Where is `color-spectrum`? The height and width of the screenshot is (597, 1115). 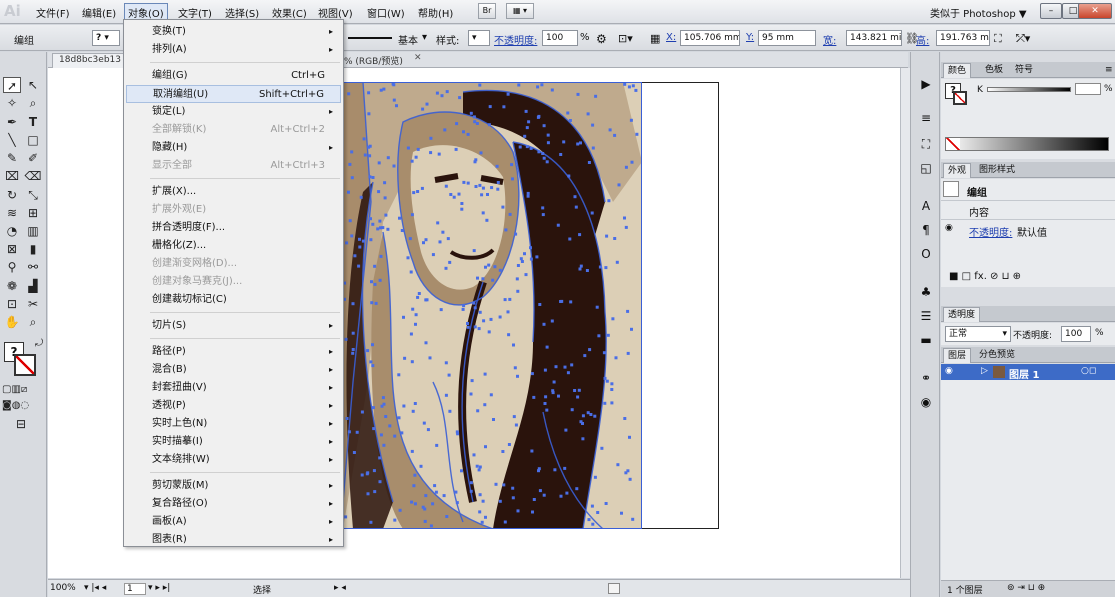 color-spectrum is located at coordinates (1027, 144).